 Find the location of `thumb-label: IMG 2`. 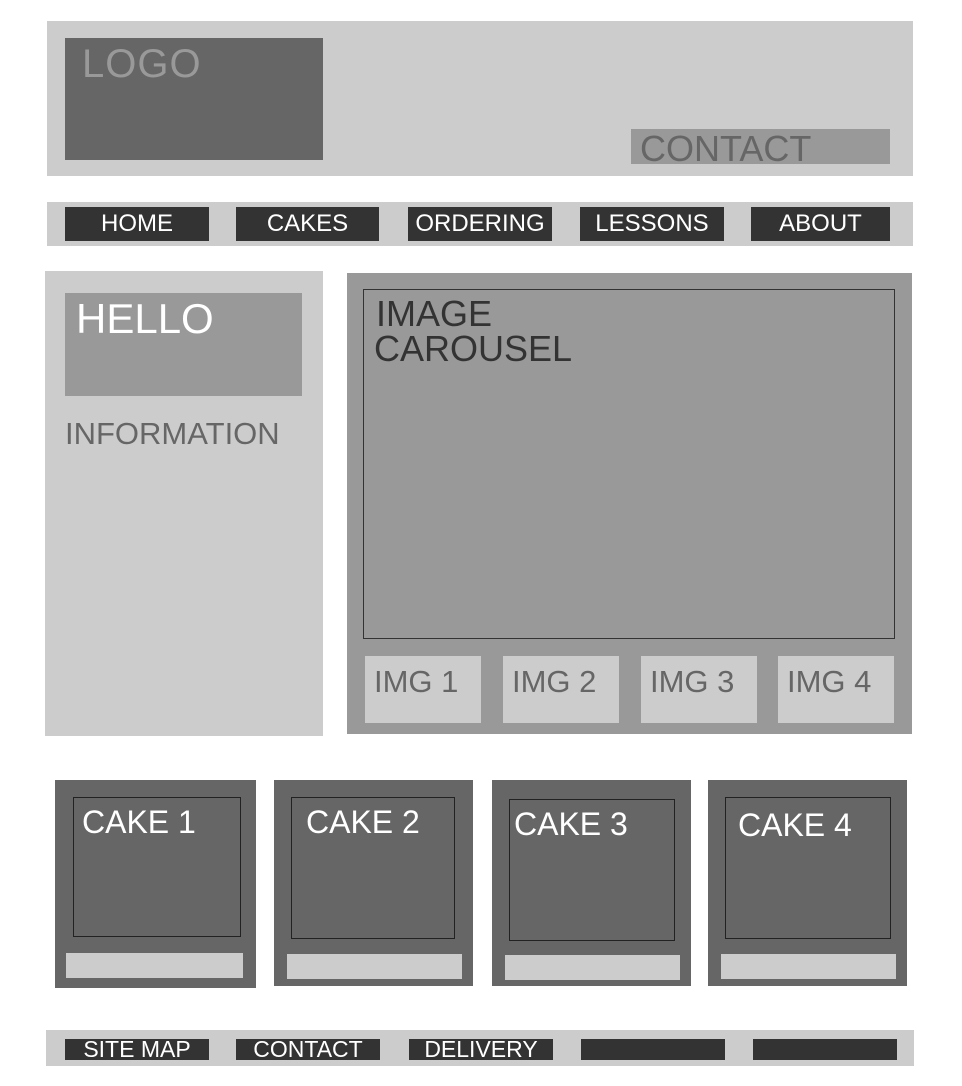

thumb-label: IMG 2 is located at coordinates (554, 681).